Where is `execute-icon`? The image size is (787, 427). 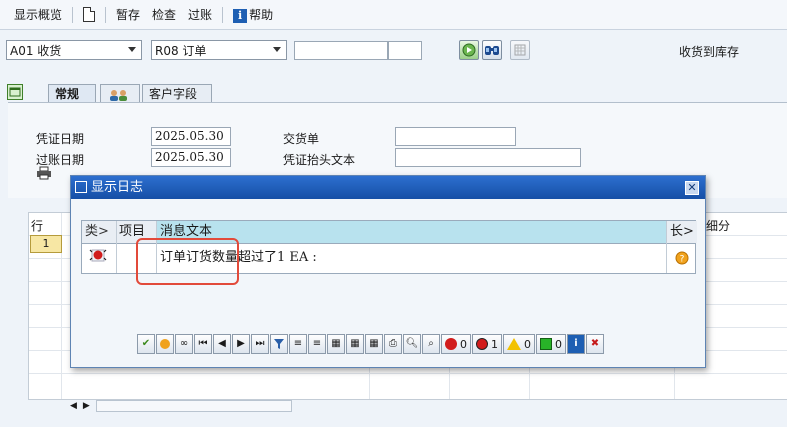 execute-icon is located at coordinates (469, 50).